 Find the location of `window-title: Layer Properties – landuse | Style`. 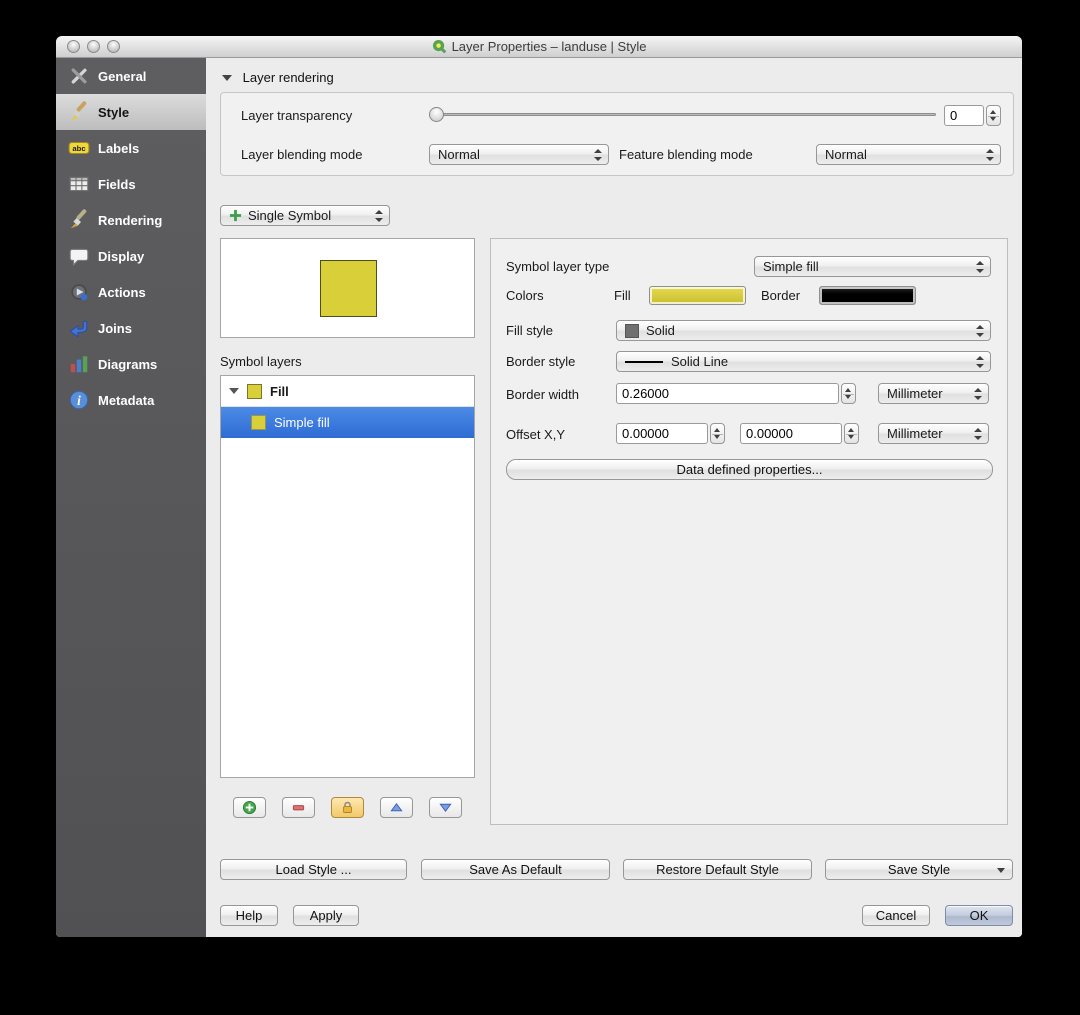

window-title: Layer Properties – landuse | Style is located at coordinates (539, 47).